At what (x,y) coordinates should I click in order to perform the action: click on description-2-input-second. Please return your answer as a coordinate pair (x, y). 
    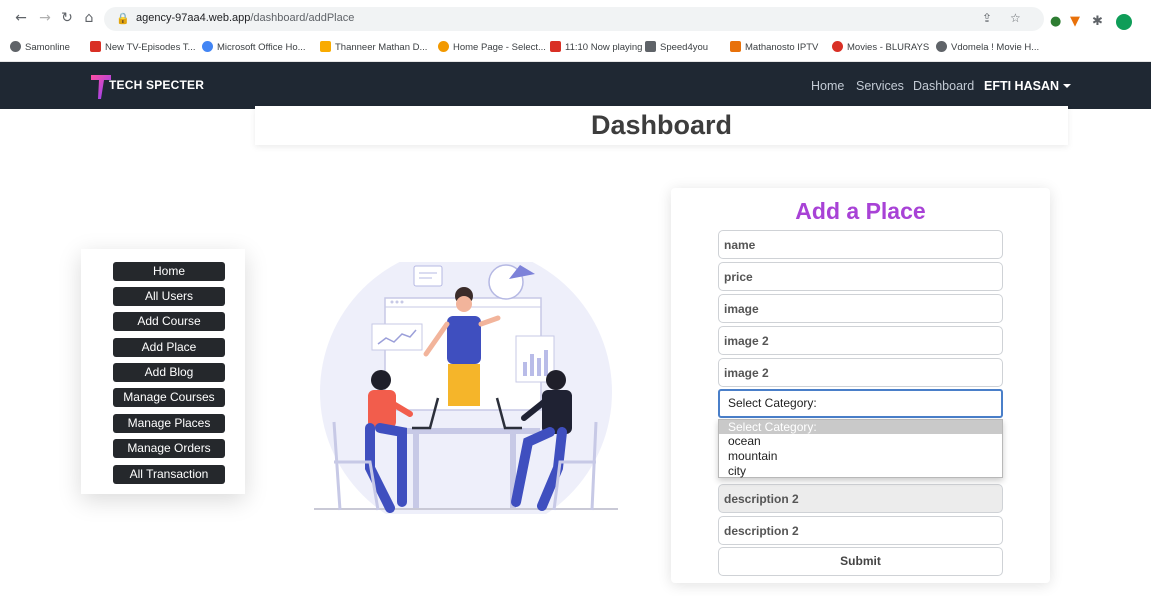
    Looking at the image, I should click on (860, 530).